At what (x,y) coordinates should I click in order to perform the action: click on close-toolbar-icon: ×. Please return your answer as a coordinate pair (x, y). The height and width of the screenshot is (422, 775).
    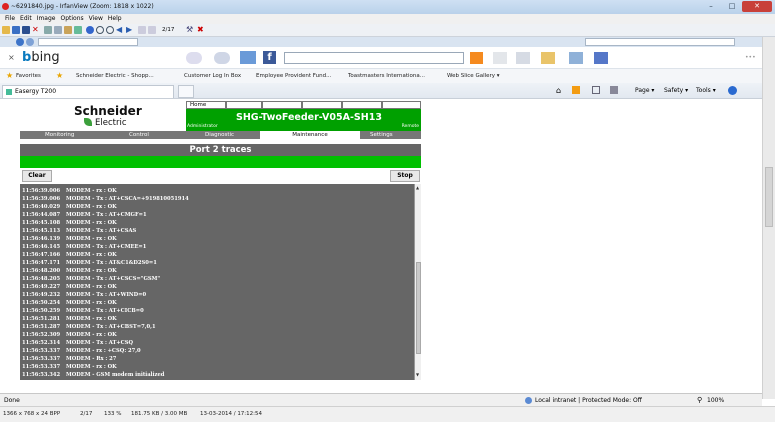
    Looking at the image, I should click on (11, 57).